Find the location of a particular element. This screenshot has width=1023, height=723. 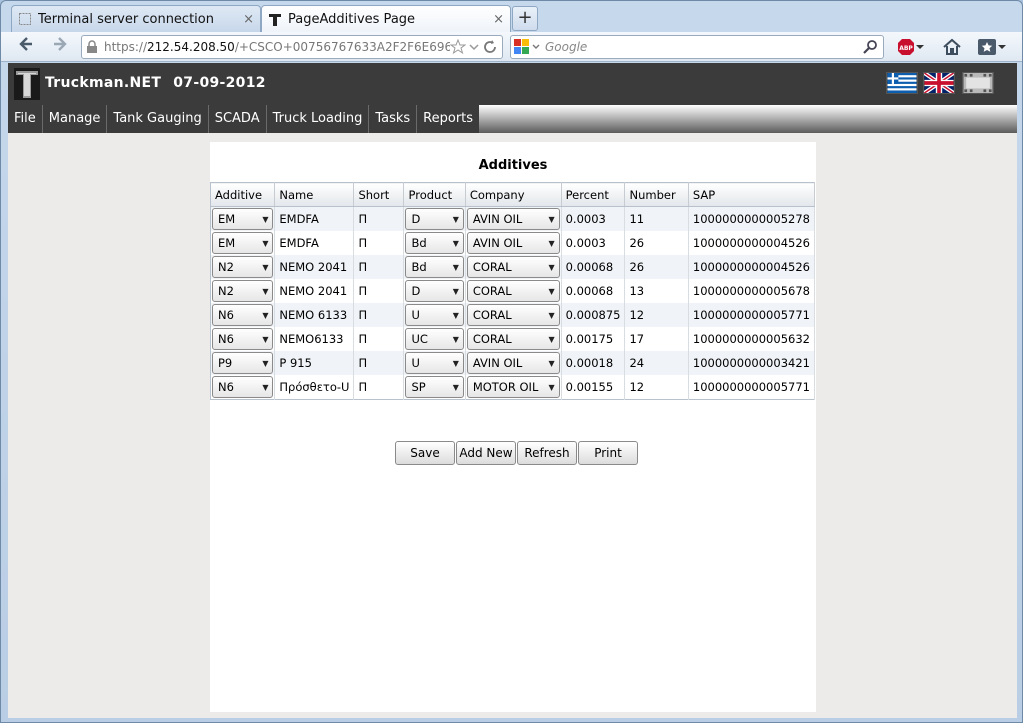

sap-cell: 1000000000005678 is located at coordinates (752, 291).